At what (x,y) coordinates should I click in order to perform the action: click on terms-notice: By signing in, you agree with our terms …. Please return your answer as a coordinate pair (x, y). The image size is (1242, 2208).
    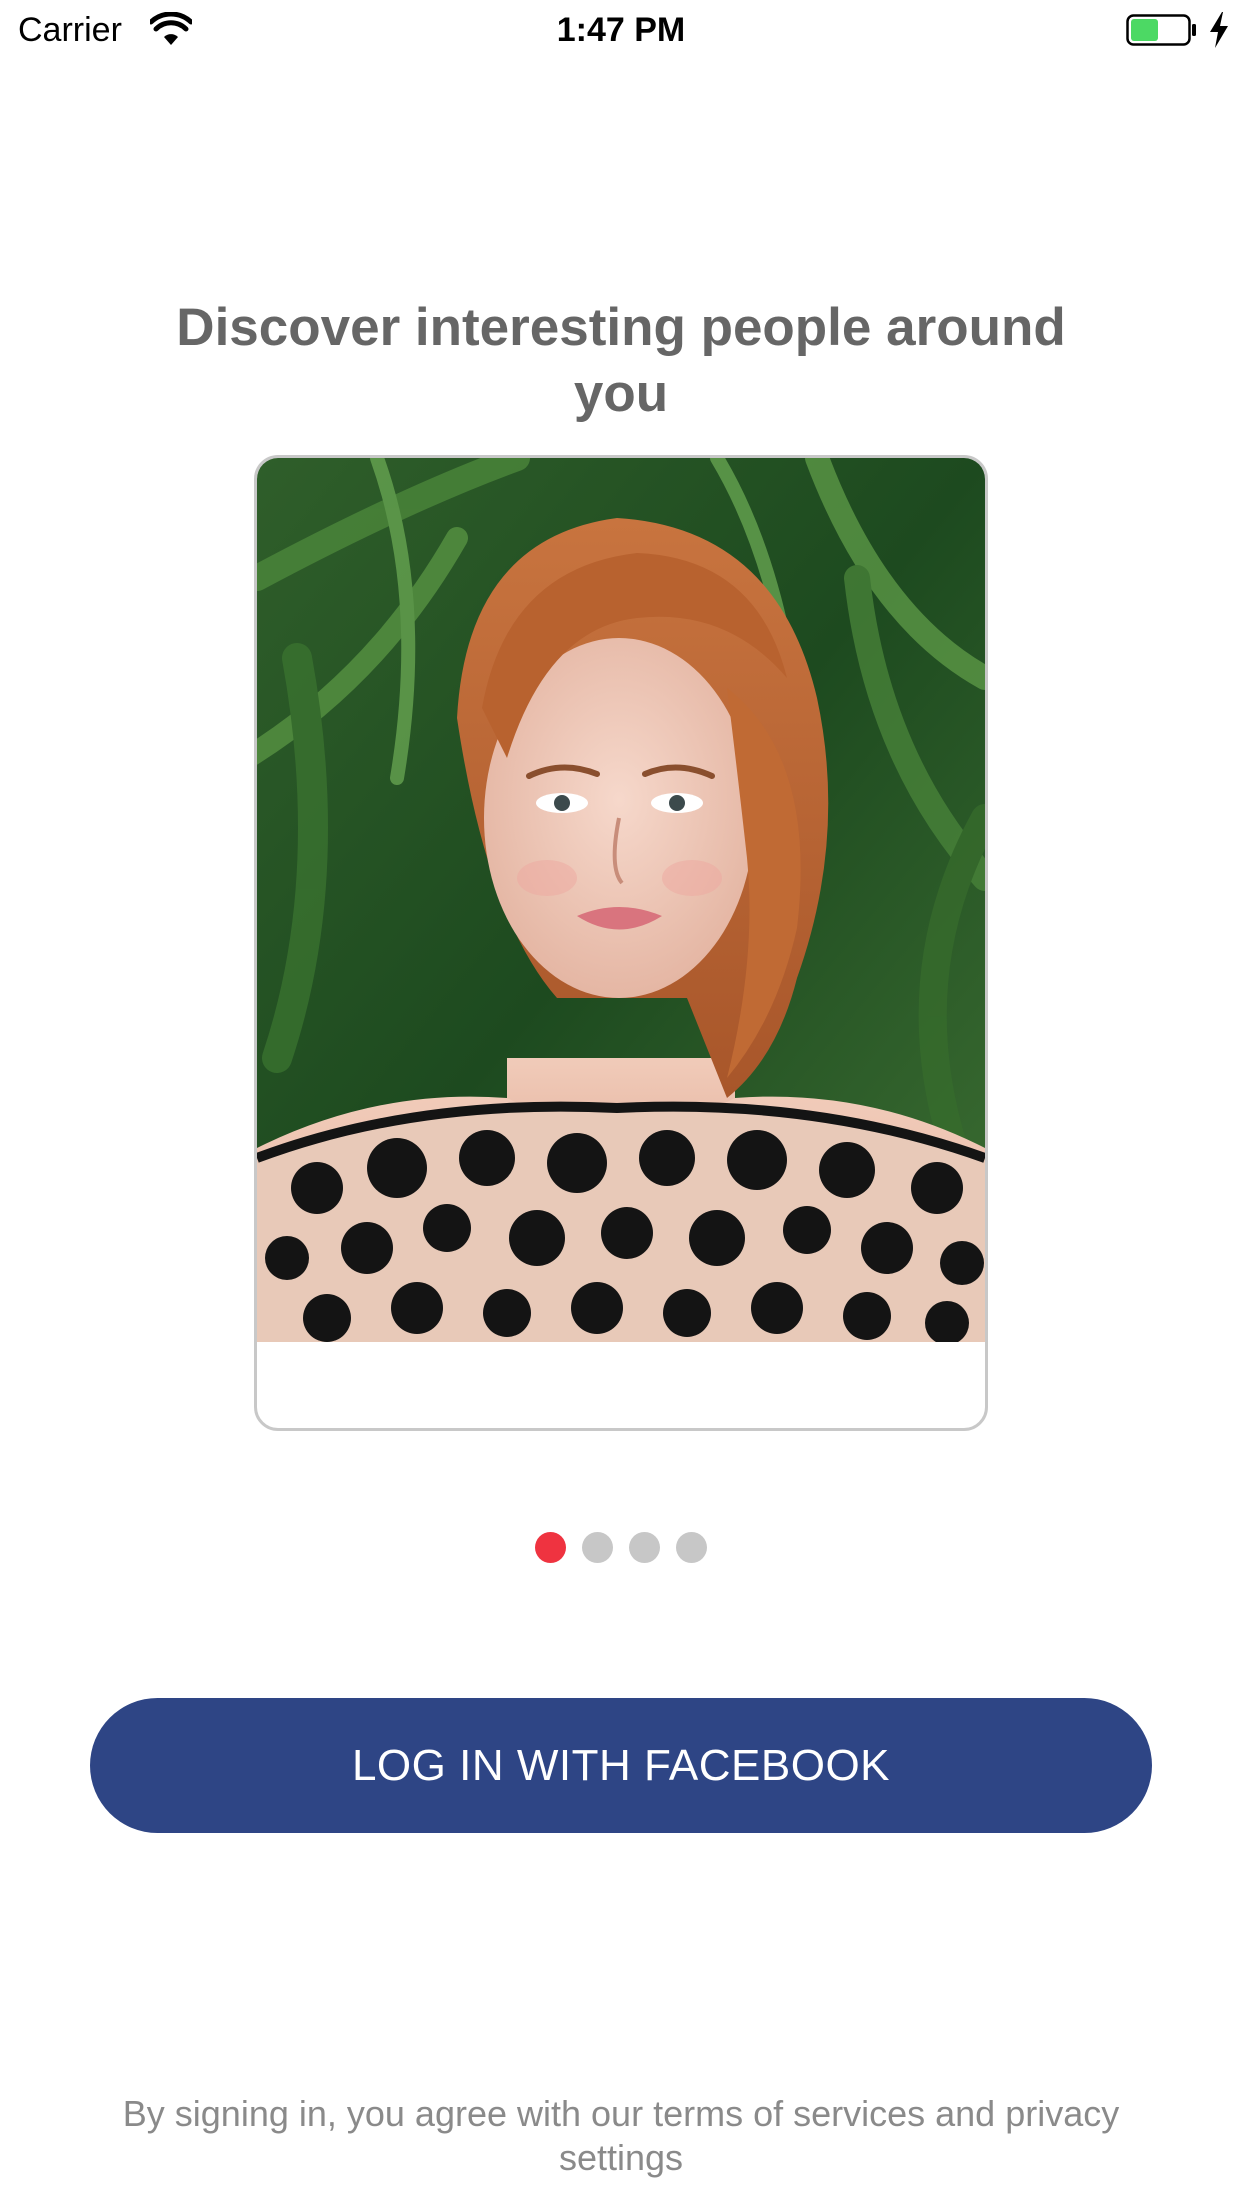
    Looking at the image, I should click on (621, 2135).